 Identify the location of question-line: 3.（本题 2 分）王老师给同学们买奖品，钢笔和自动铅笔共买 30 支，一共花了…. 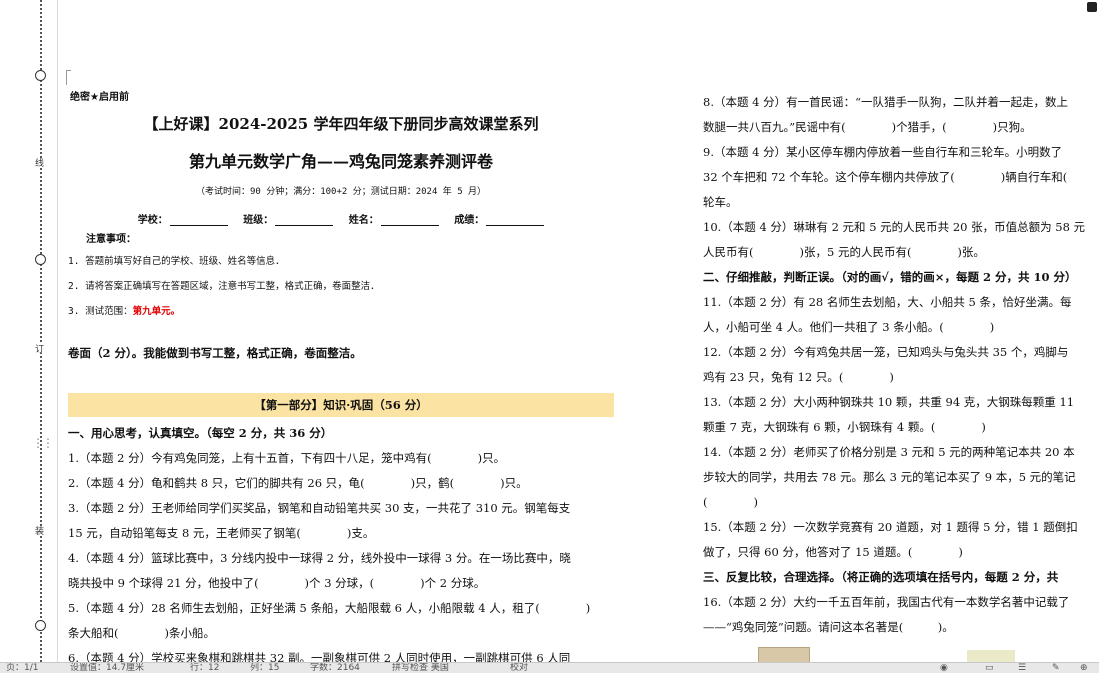
(319, 508).